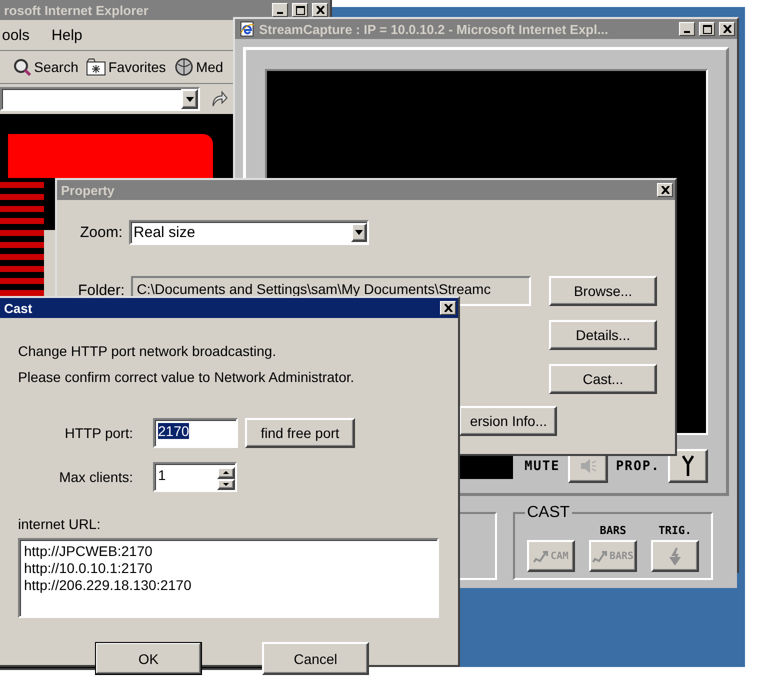  Describe the element at coordinates (89, 568) in the screenshot. I see `url-text: http://10.0.10.1:2170` at that location.